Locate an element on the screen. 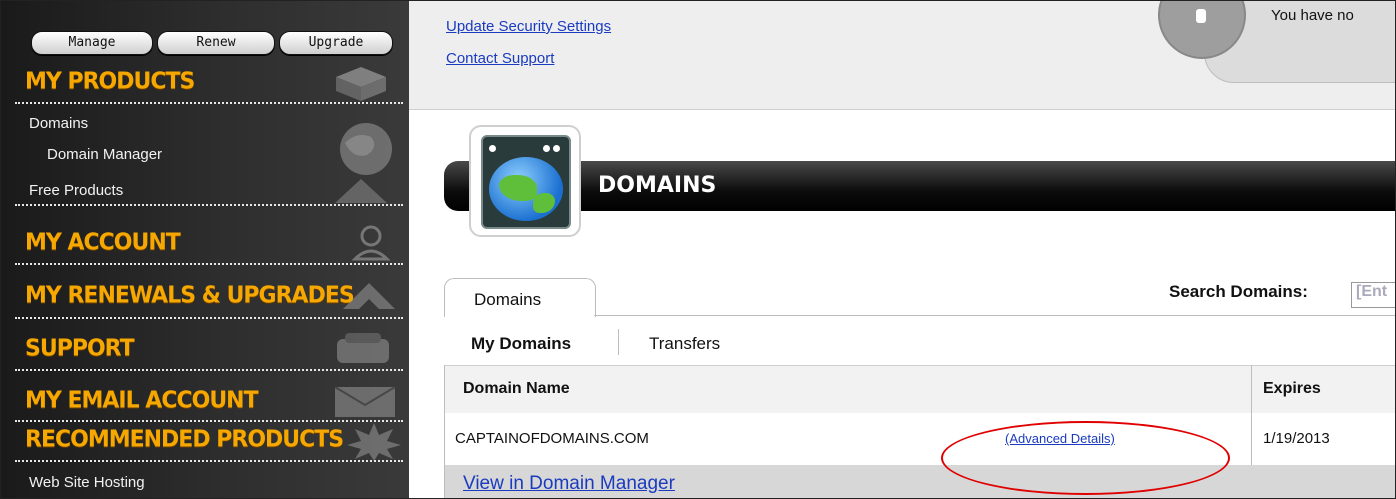 The width and height of the screenshot is (1396, 499). page-header-bar is located at coordinates (919, 186).